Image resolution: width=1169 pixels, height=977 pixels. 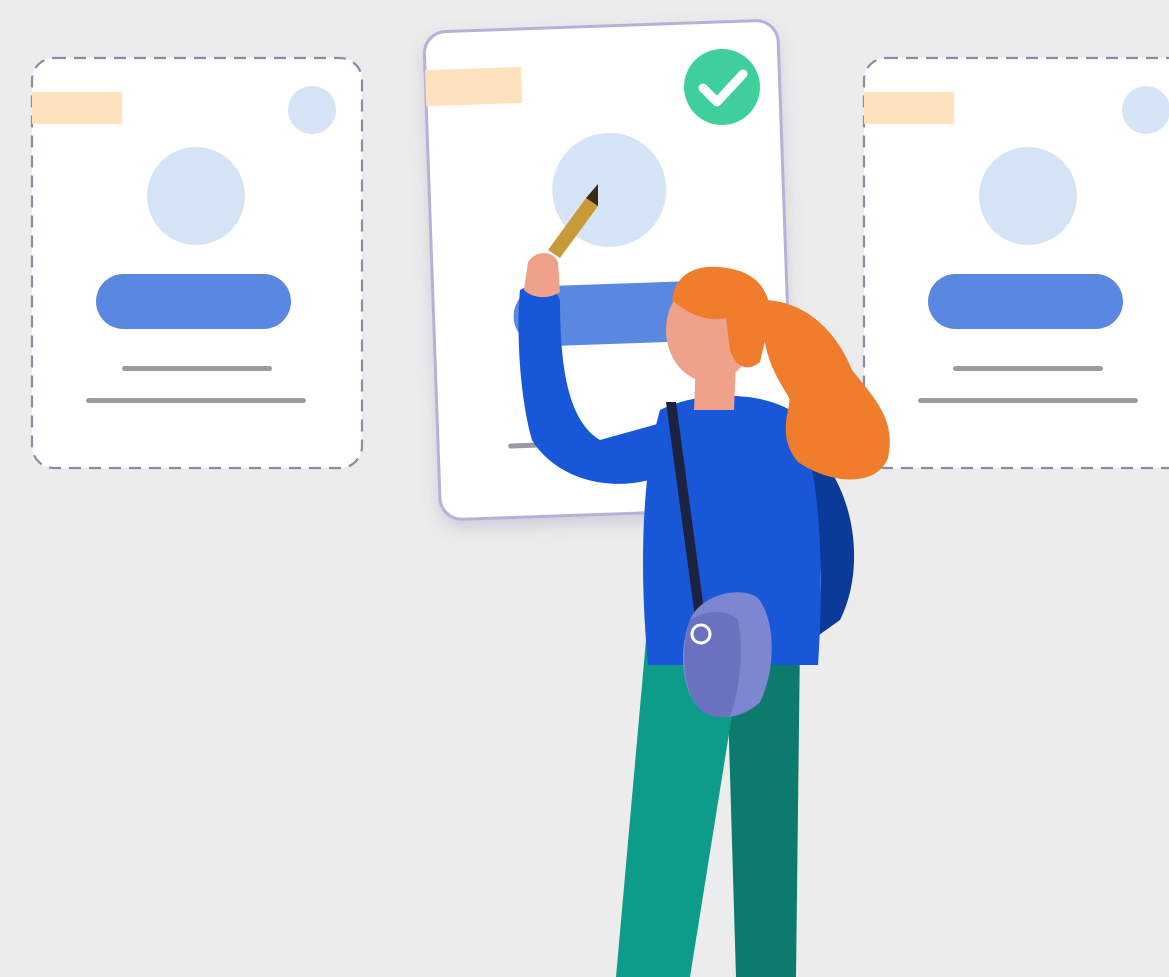 I want to click on card-right, so click(x=1015, y=263).